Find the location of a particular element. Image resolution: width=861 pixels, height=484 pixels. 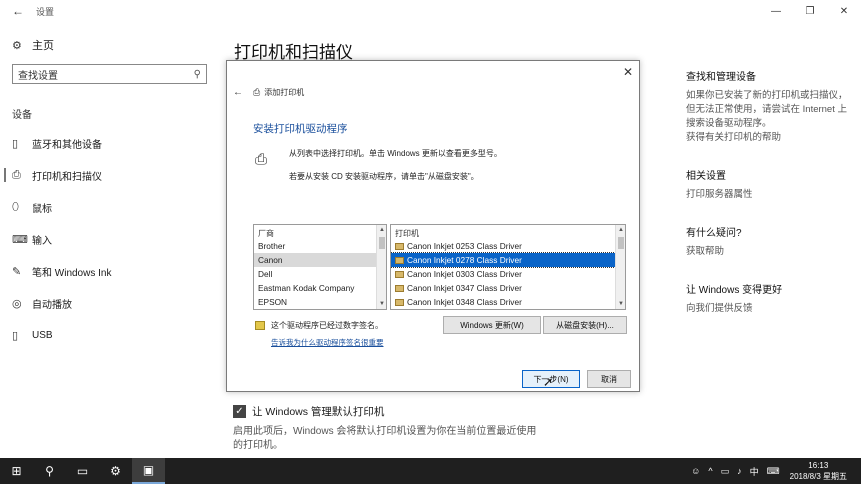

volume-icon: ♪ is located at coordinates (739, 471).